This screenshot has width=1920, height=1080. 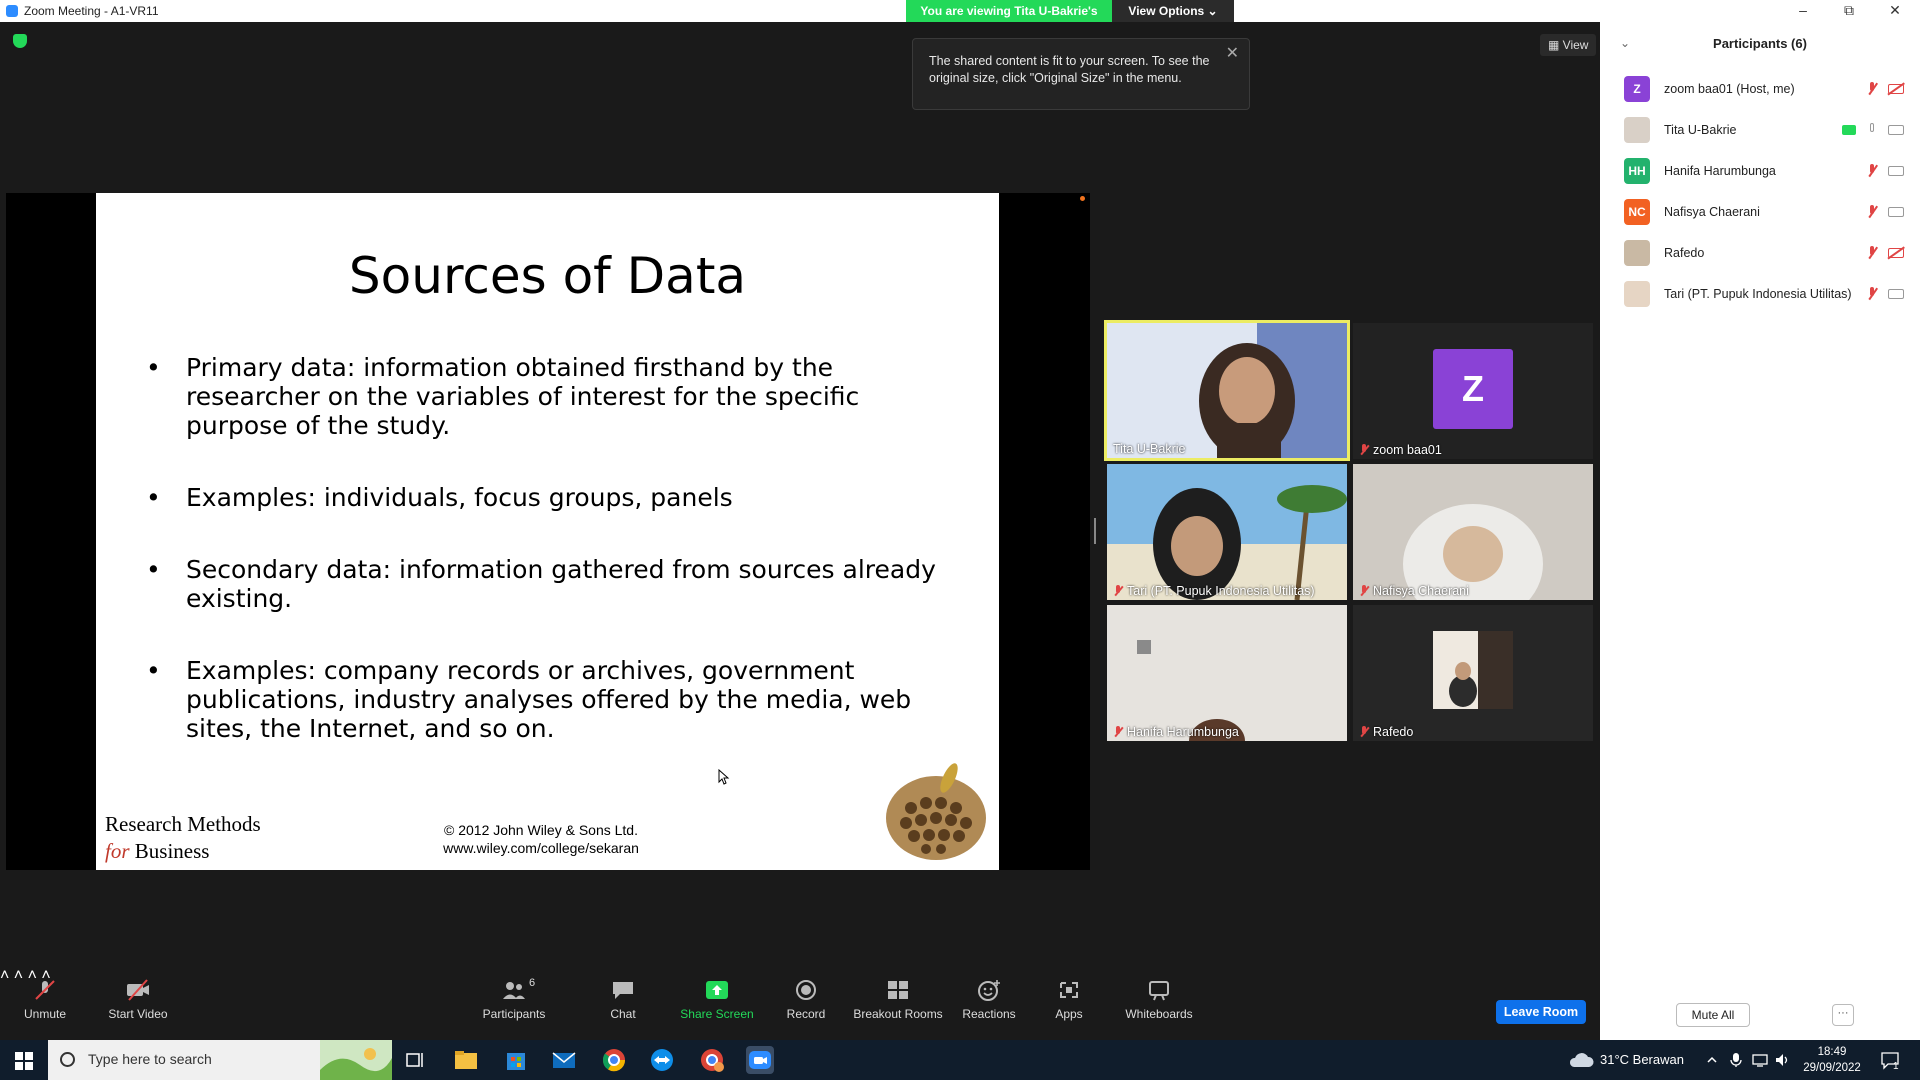 What do you see at coordinates (1849, 11) in the screenshot?
I see `restore-button: ⧉` at bounding box center [1849, 11].